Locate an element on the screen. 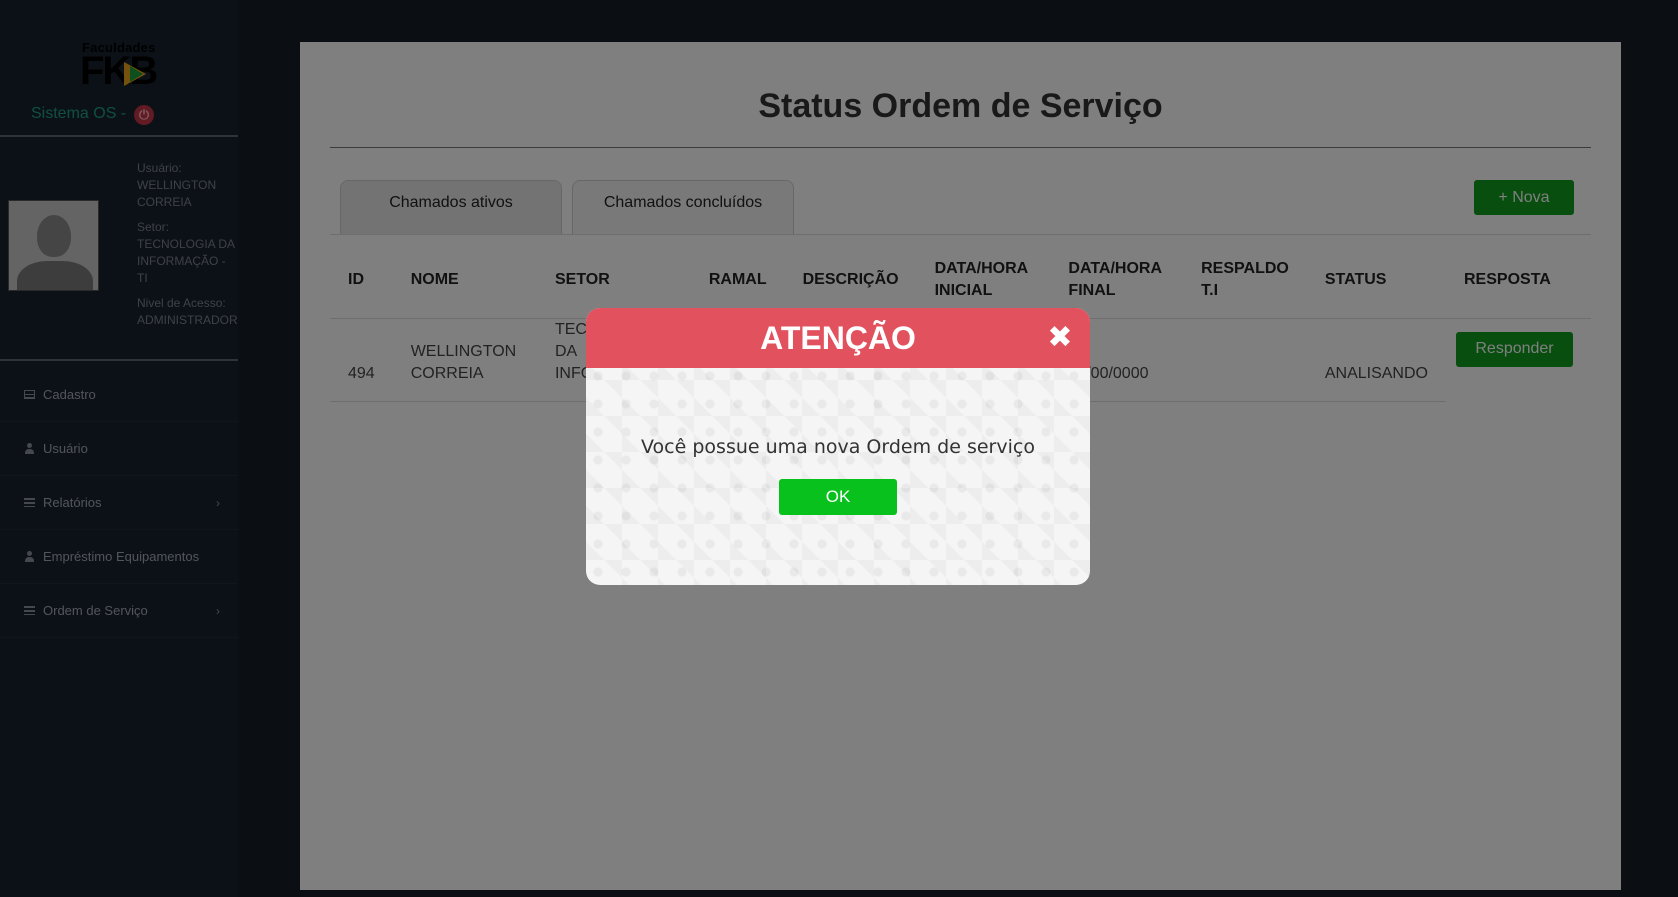 The width and height of the screenshot is (1678, 897). modal-title: ATENÇÃO is located at coordinates (838, 338).